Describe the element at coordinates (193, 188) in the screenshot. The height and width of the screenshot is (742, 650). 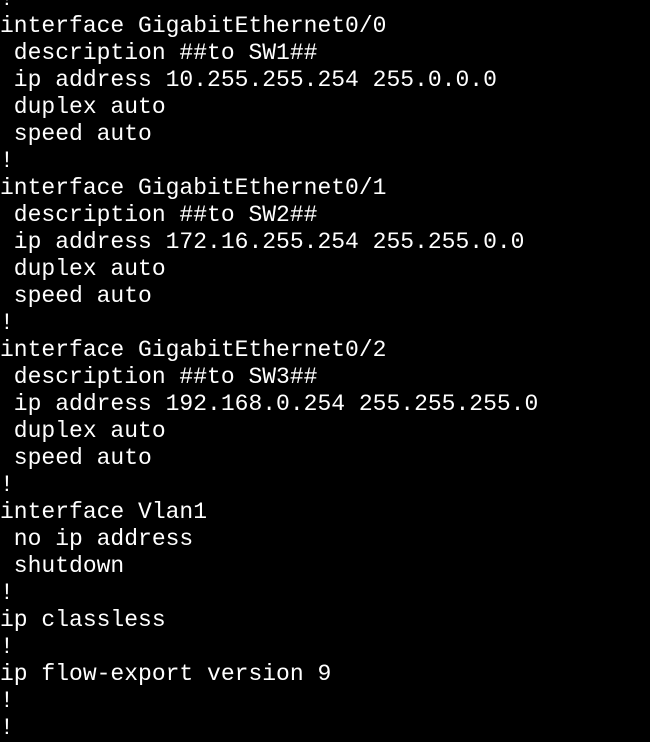
I see `config-line: interface GigabitEthernet0/1` at that location.